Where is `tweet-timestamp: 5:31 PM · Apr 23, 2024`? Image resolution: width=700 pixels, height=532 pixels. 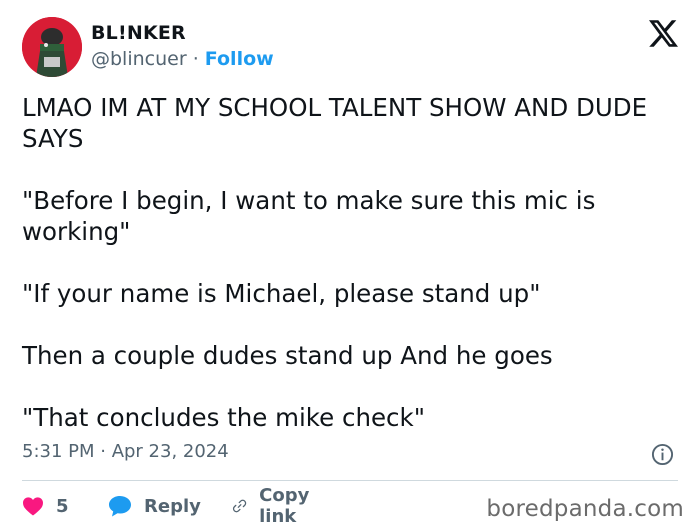 tweet-timestamp: 5:31 PM · Apr 23, 2024 is located at coordinates (125, 451).